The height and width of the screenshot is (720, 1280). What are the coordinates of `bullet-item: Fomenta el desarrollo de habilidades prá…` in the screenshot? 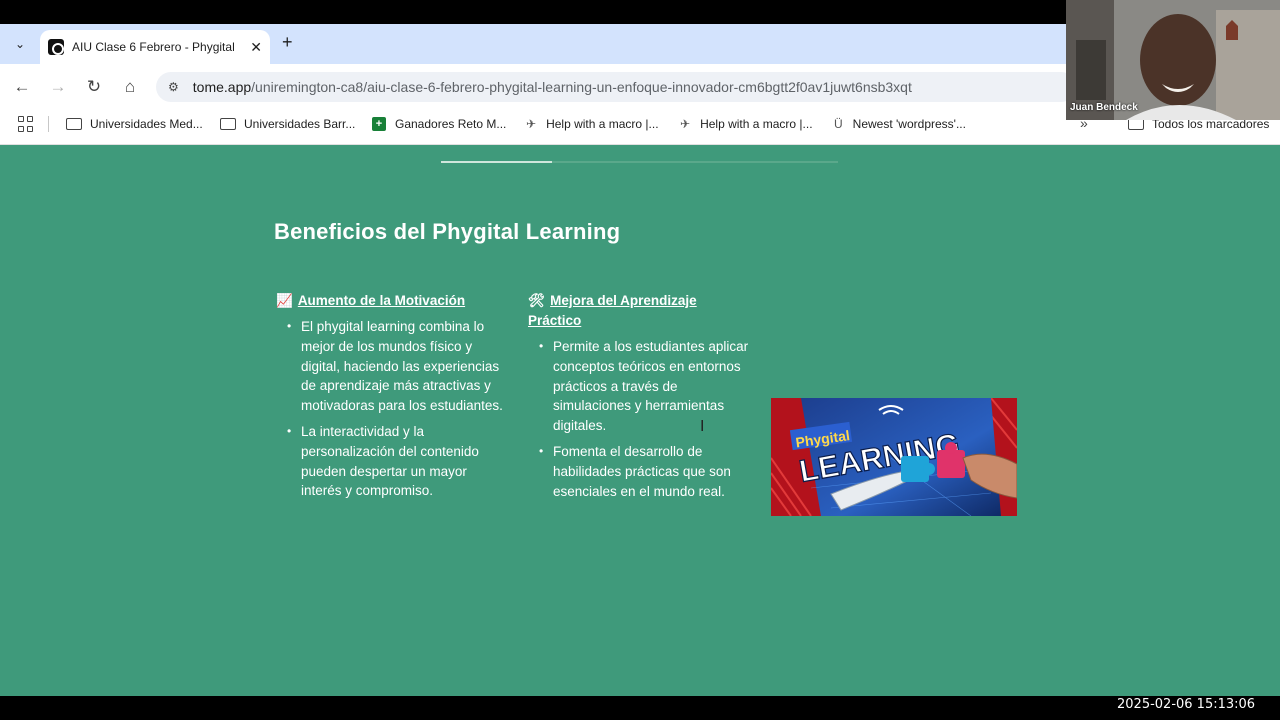 It's located at (639, 471).